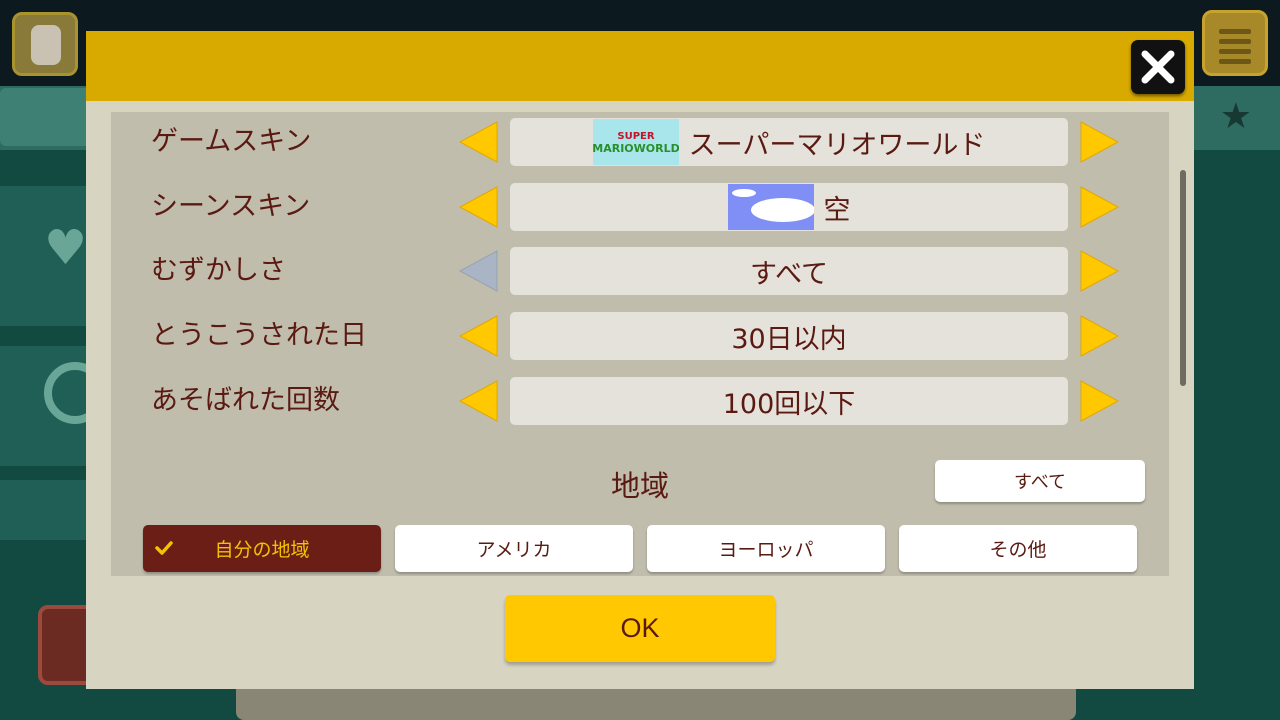 Image resolution: width=1280 pixels, height=720 pixels. I want to click on background-heart-icon: ♥, so click(66, 248).